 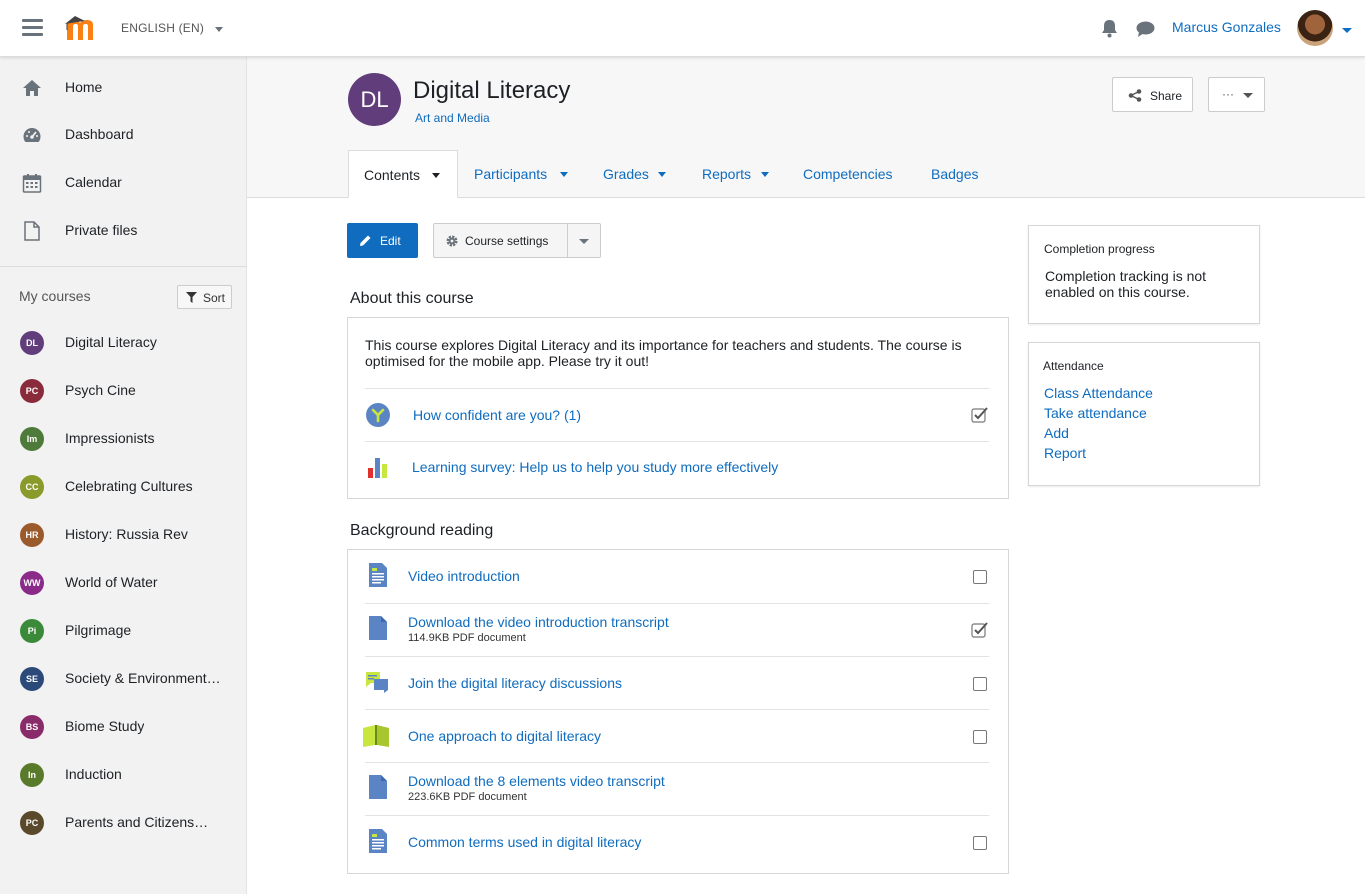 I want to click on forum-icon, so click(x=377, y=684).